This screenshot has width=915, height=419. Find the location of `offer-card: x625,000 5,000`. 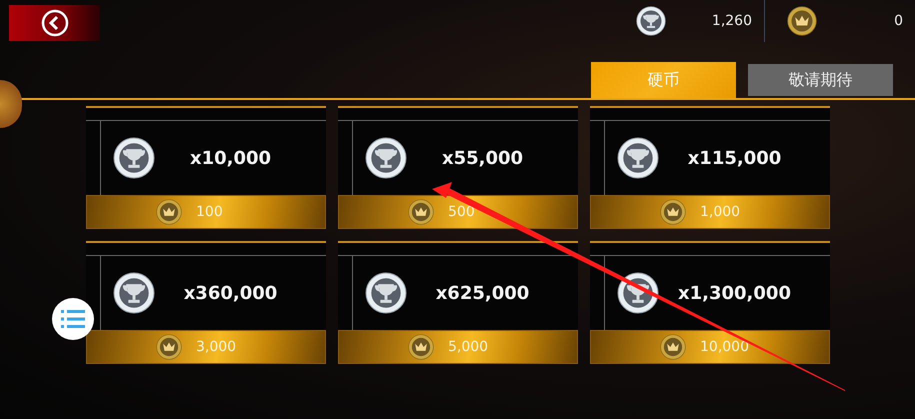

offer-card: x625,000 5,000 is located at coordinates (458, 302).